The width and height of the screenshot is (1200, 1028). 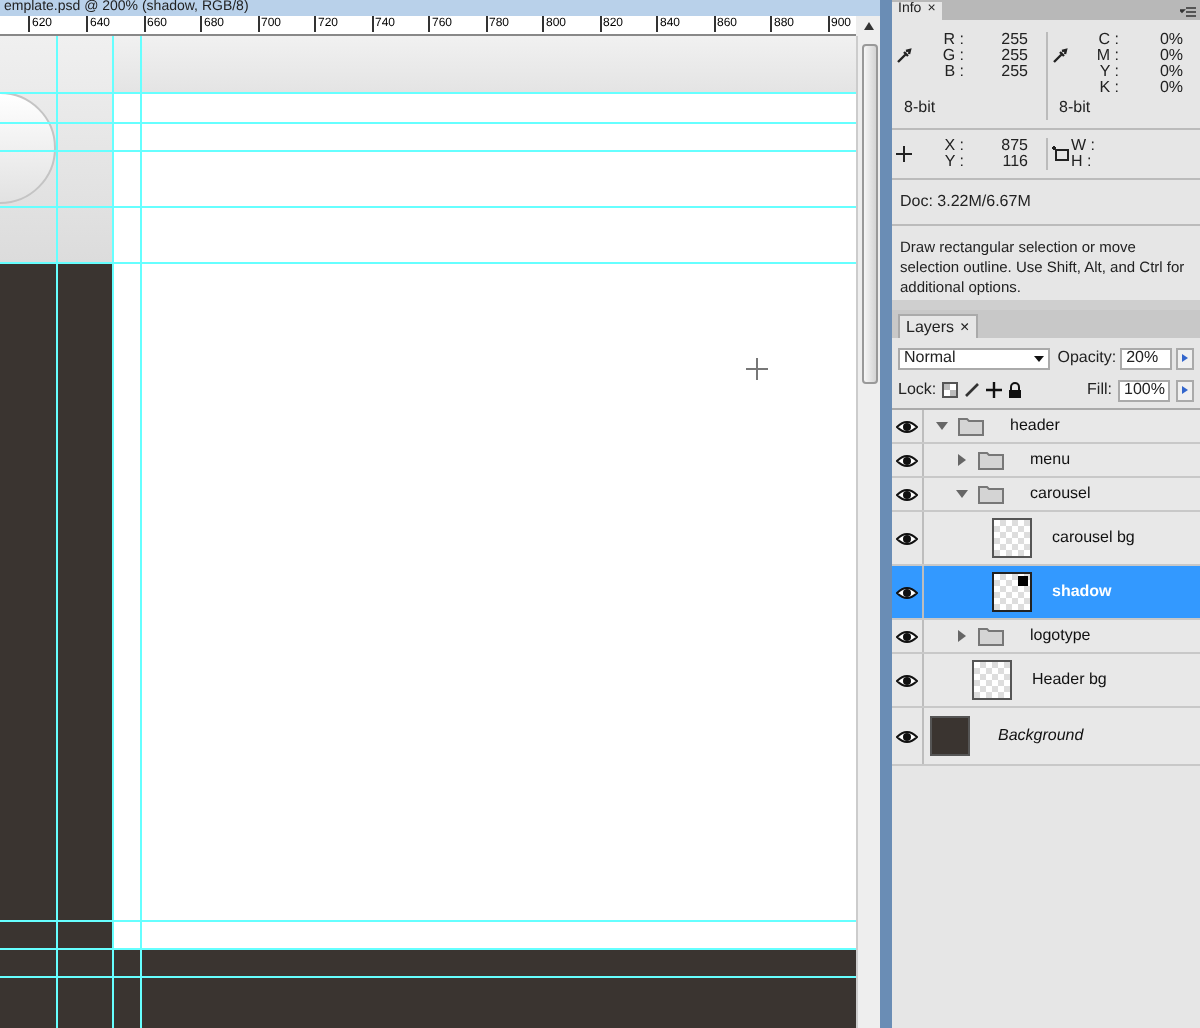 What do you see at coordinates (1060, 636) in the screenshot?
I see `layer-name: logotype` at bounding box center [1060, 636].